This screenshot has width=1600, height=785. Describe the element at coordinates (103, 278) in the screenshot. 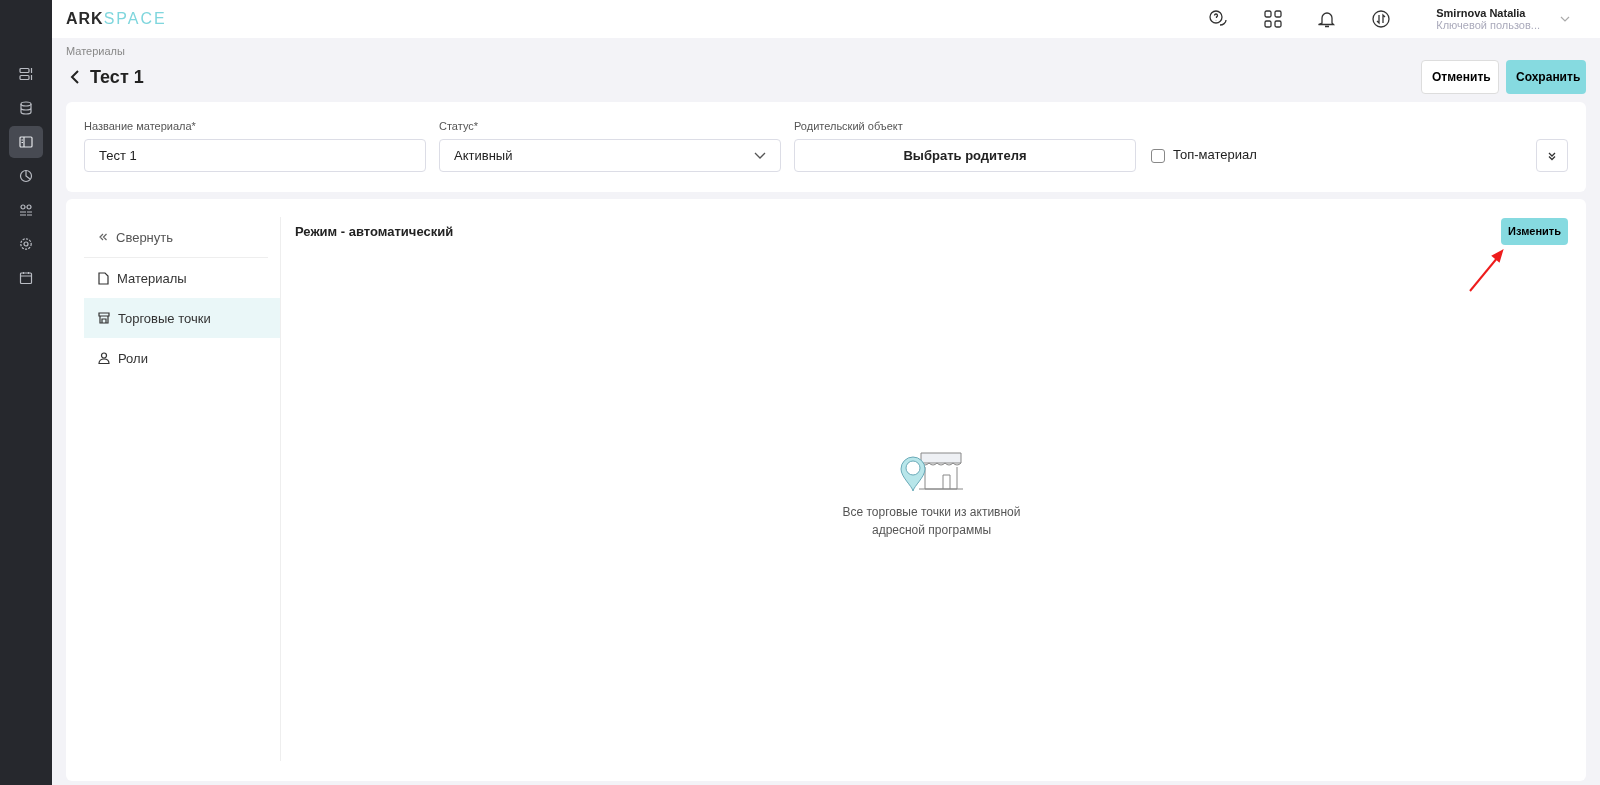

I see `document-icon` at that location.